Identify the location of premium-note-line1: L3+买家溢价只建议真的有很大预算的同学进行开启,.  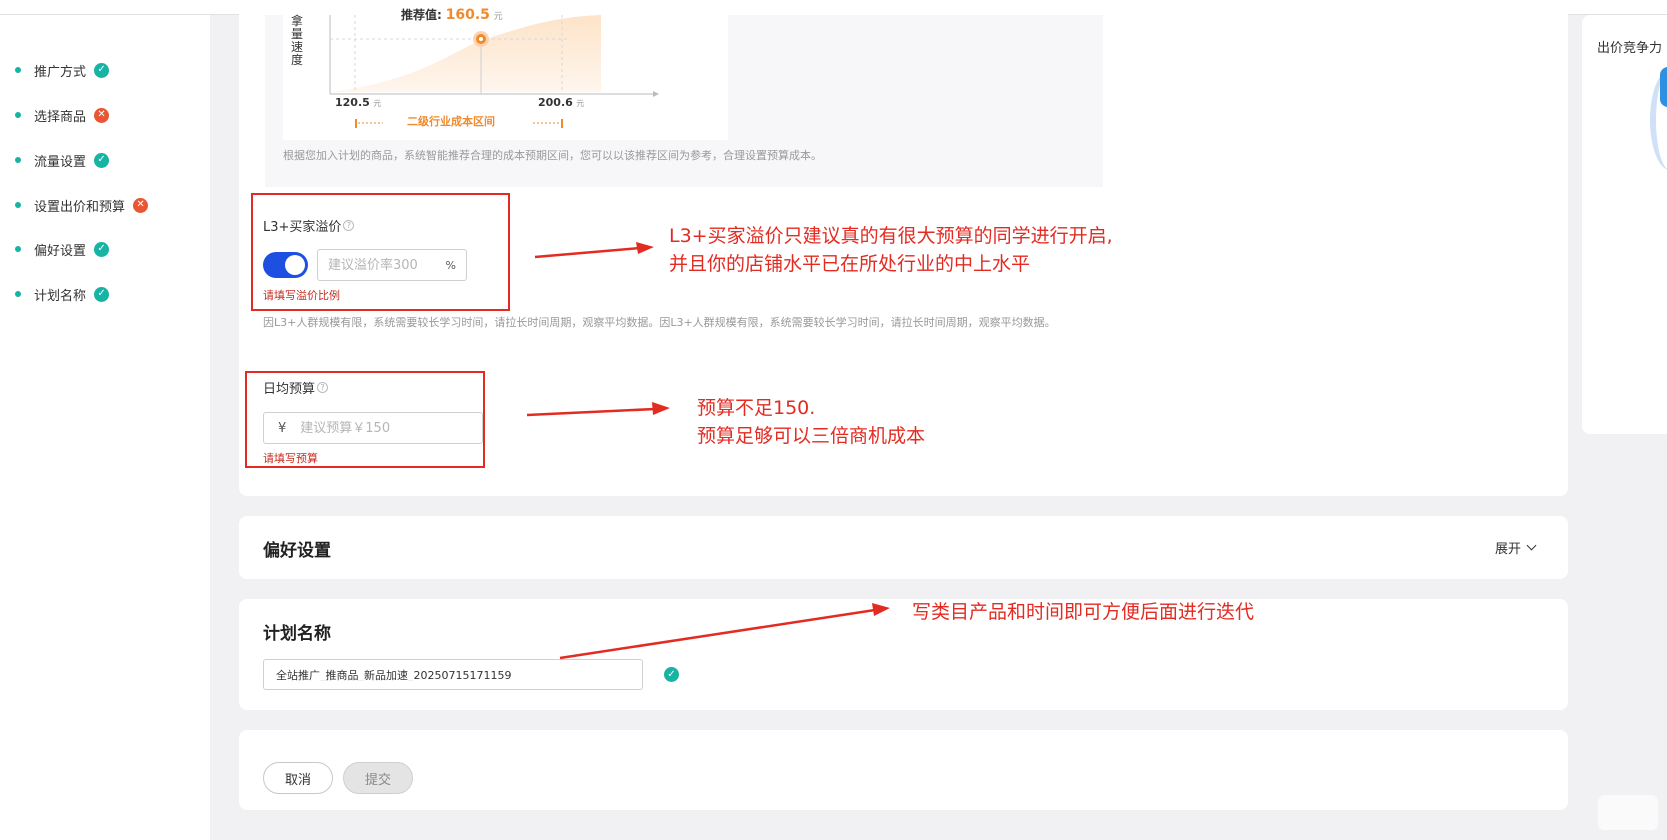
(891, 236).